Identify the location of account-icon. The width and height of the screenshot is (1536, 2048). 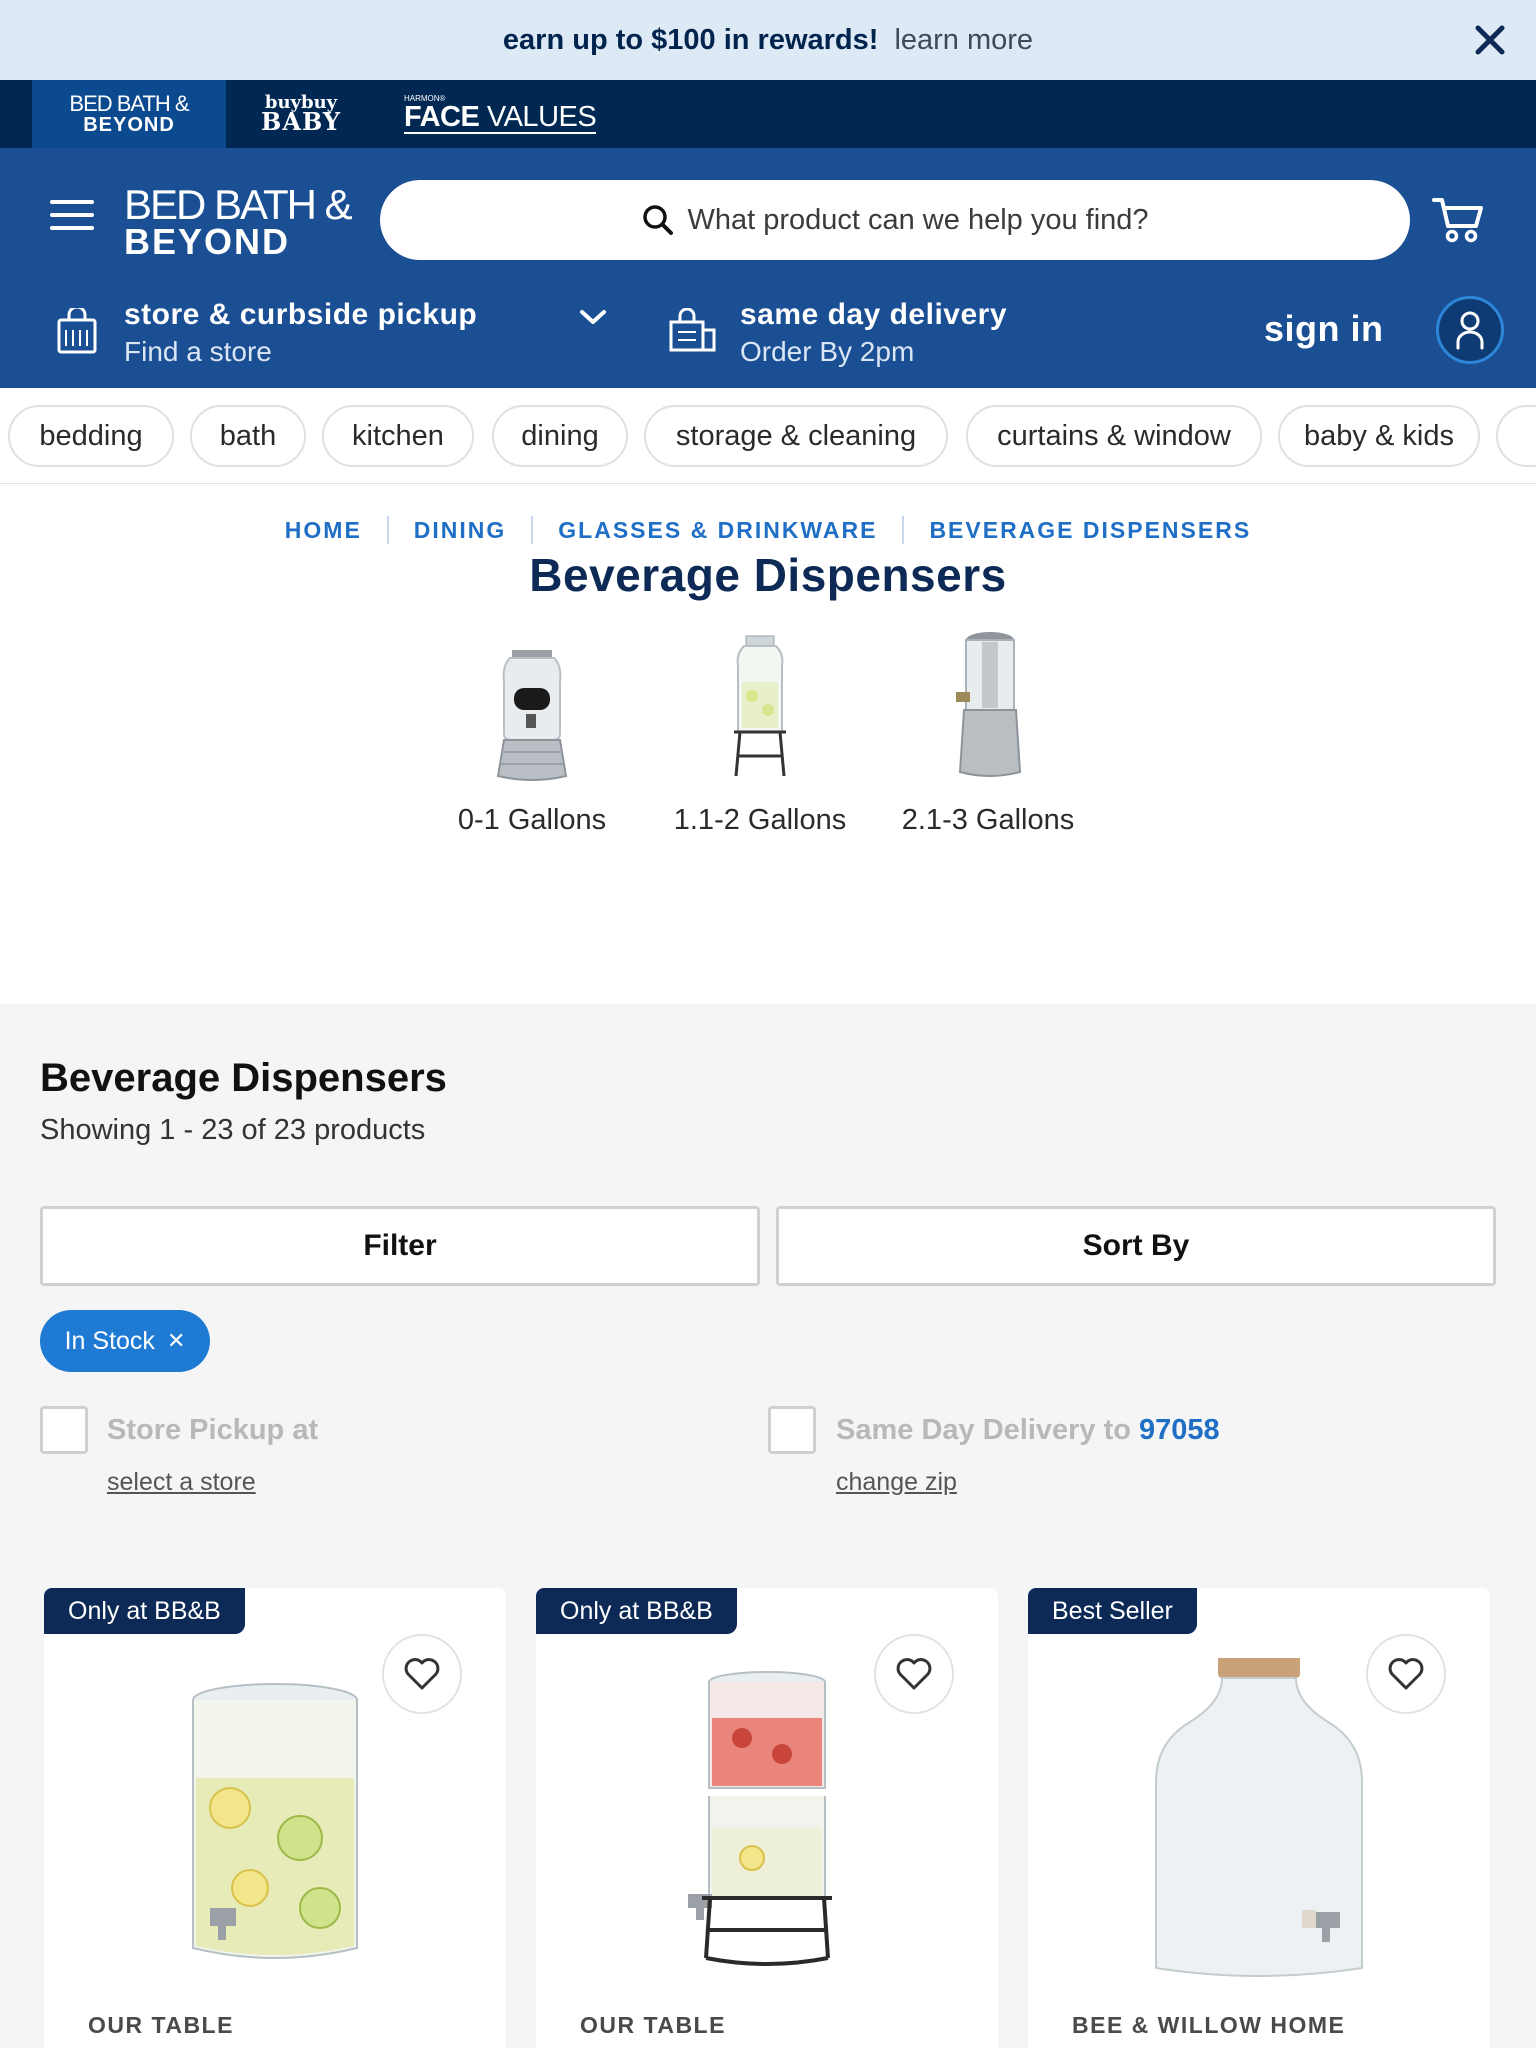
(1470, 330).